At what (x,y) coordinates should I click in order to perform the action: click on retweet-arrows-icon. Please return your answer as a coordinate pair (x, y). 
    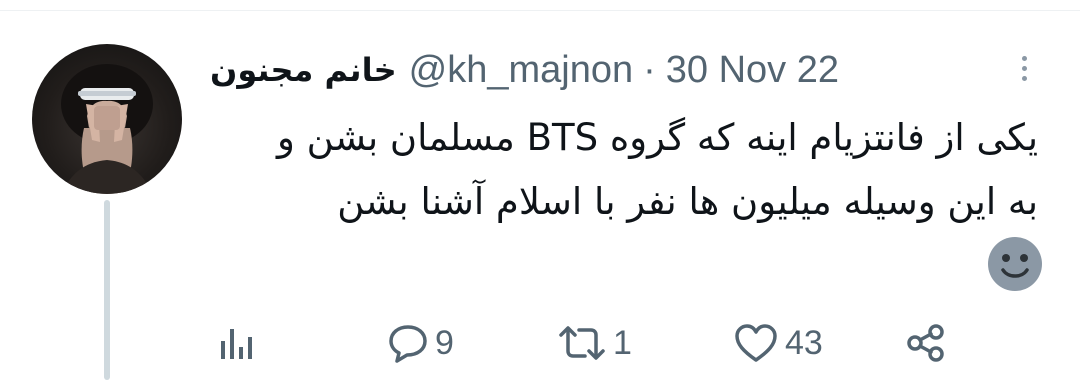
    Looking at the image, I should click on (582, 343).